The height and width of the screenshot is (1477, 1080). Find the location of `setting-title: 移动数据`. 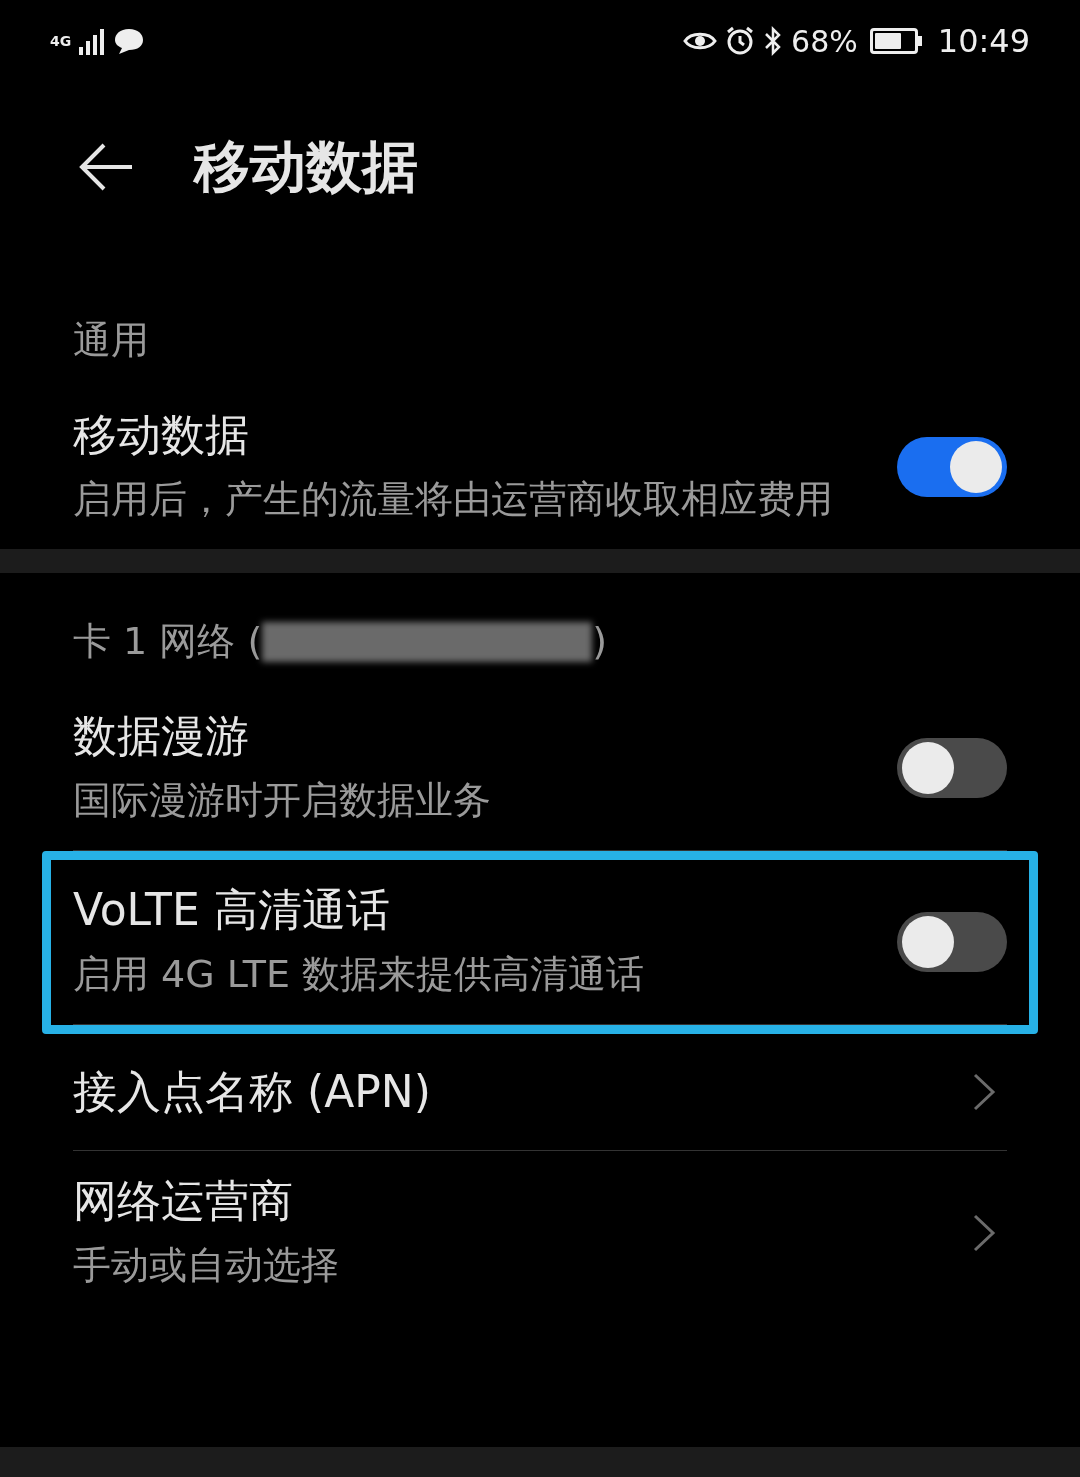

setting-title: 移动数据 is located at coordinates (161, 435).